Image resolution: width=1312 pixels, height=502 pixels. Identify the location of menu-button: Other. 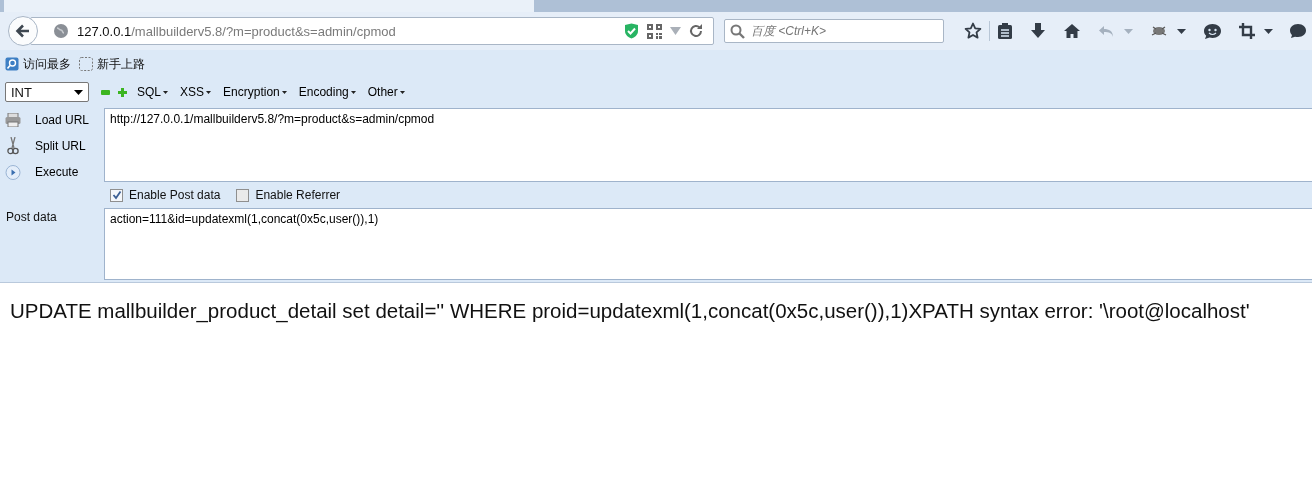
(386, 92).